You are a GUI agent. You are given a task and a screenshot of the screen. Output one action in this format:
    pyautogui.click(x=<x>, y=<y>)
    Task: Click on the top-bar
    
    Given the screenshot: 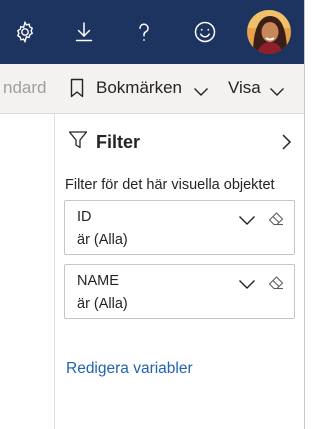 What is the action you would take?
    pyautogui.click(x=152, y=32)
    